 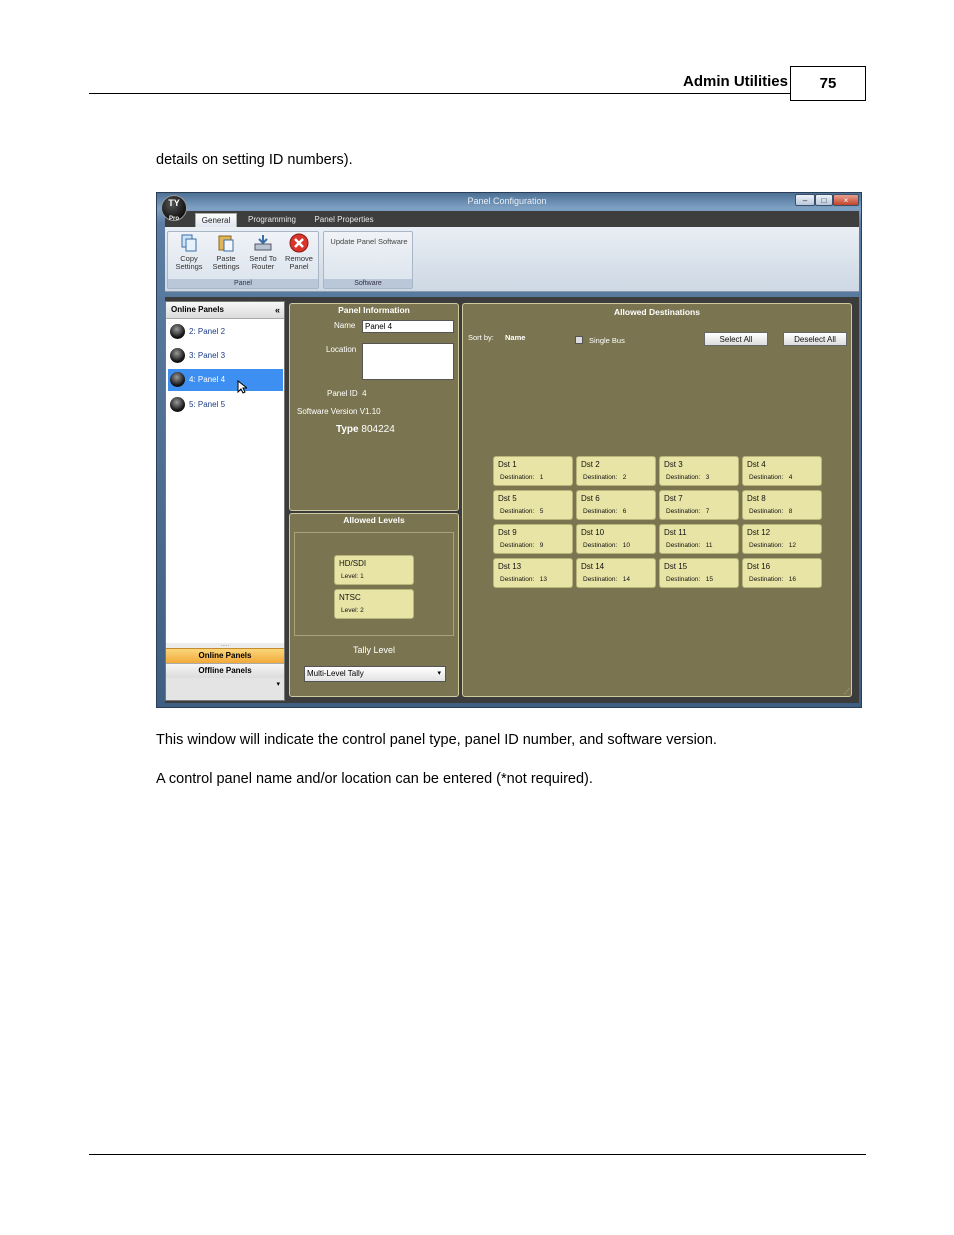 I want to click on more-options-icon: ▾, so click(x=225, y=689).